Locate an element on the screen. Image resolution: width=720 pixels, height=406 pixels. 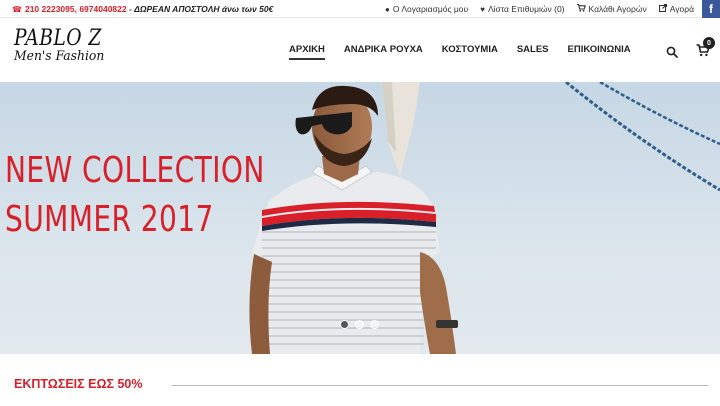
cart-count-badge: 0 is located at coordinates (709, 43).